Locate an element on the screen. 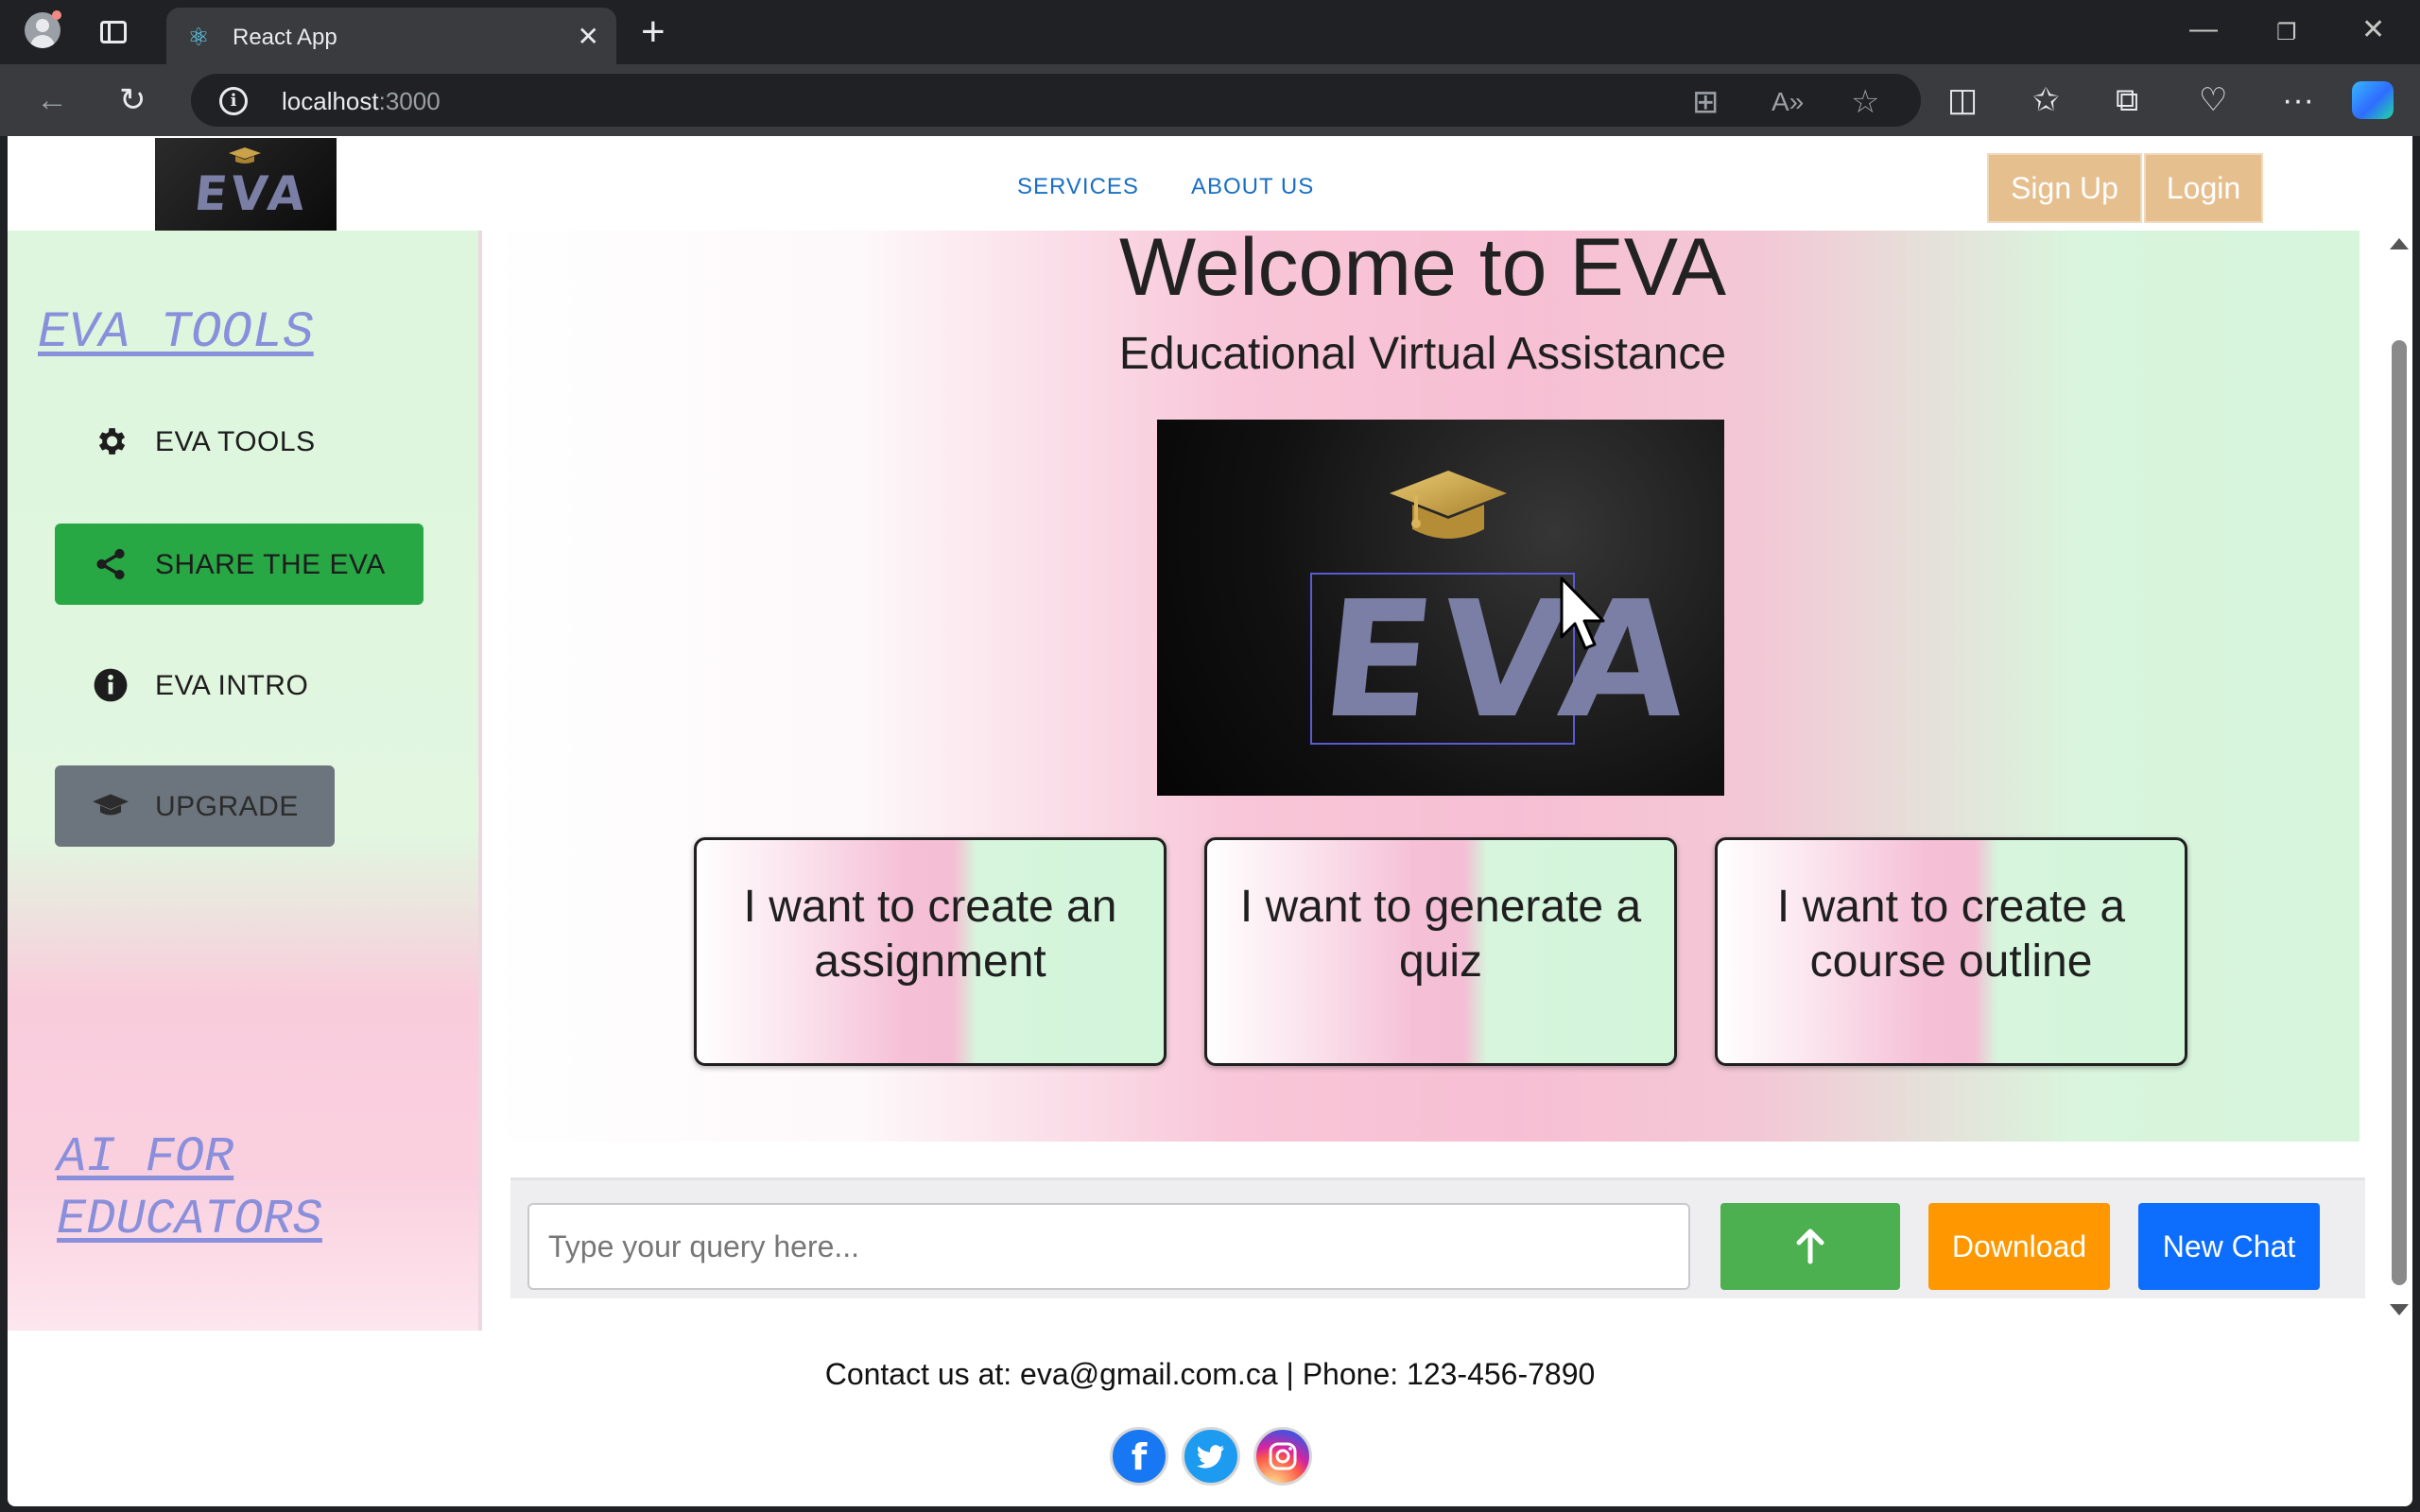  restore-icon: ❐ is located at coordinates (2287, 32).